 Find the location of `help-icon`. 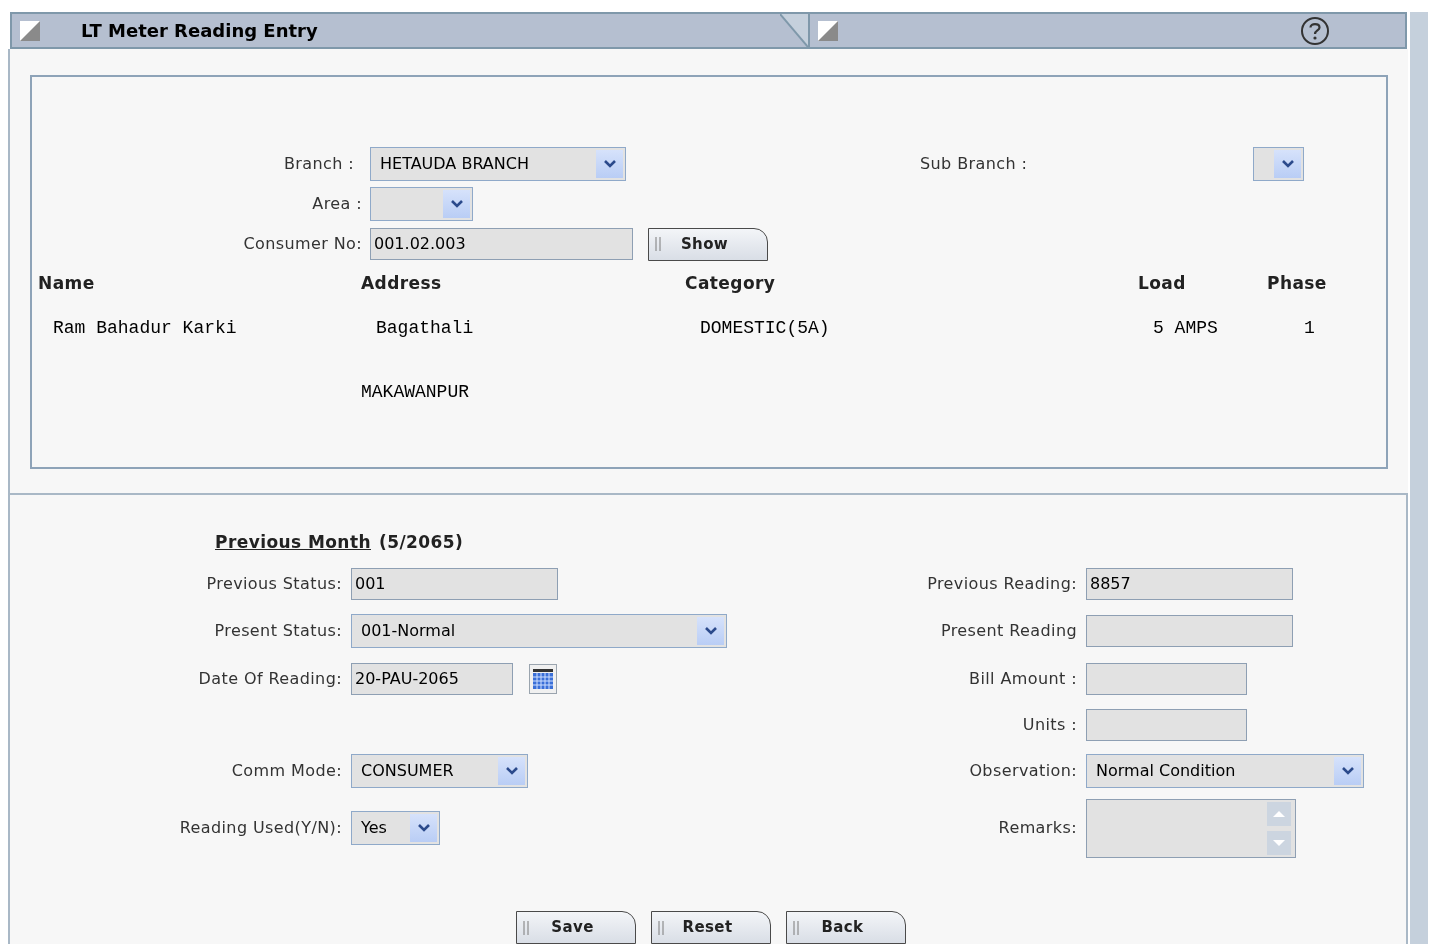

help-icon is located at coordinates (1315, 30).